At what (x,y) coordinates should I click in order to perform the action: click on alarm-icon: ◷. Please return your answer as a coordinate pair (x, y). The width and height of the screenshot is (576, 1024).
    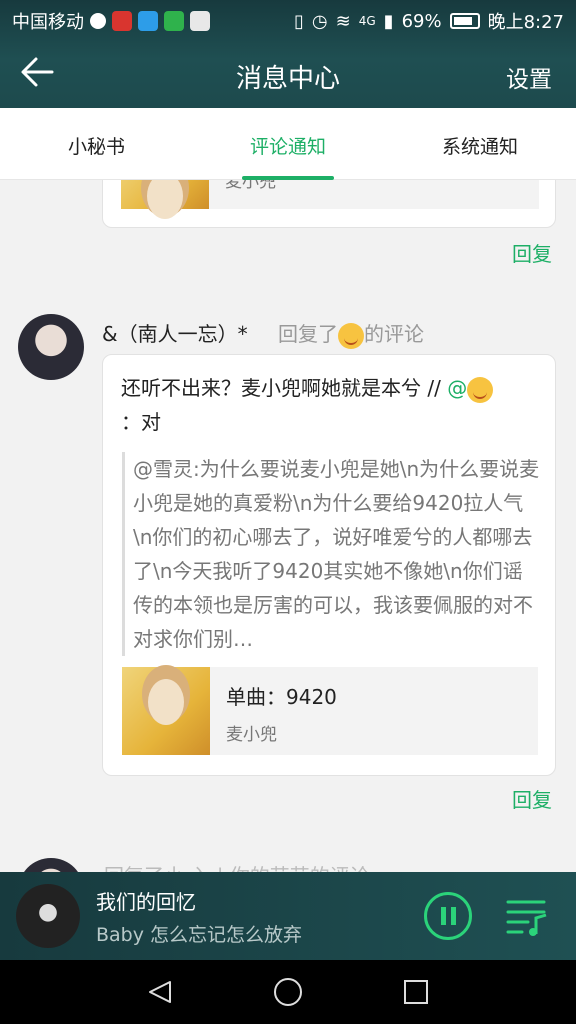
    Looking at the image, I should click on (319, 21).